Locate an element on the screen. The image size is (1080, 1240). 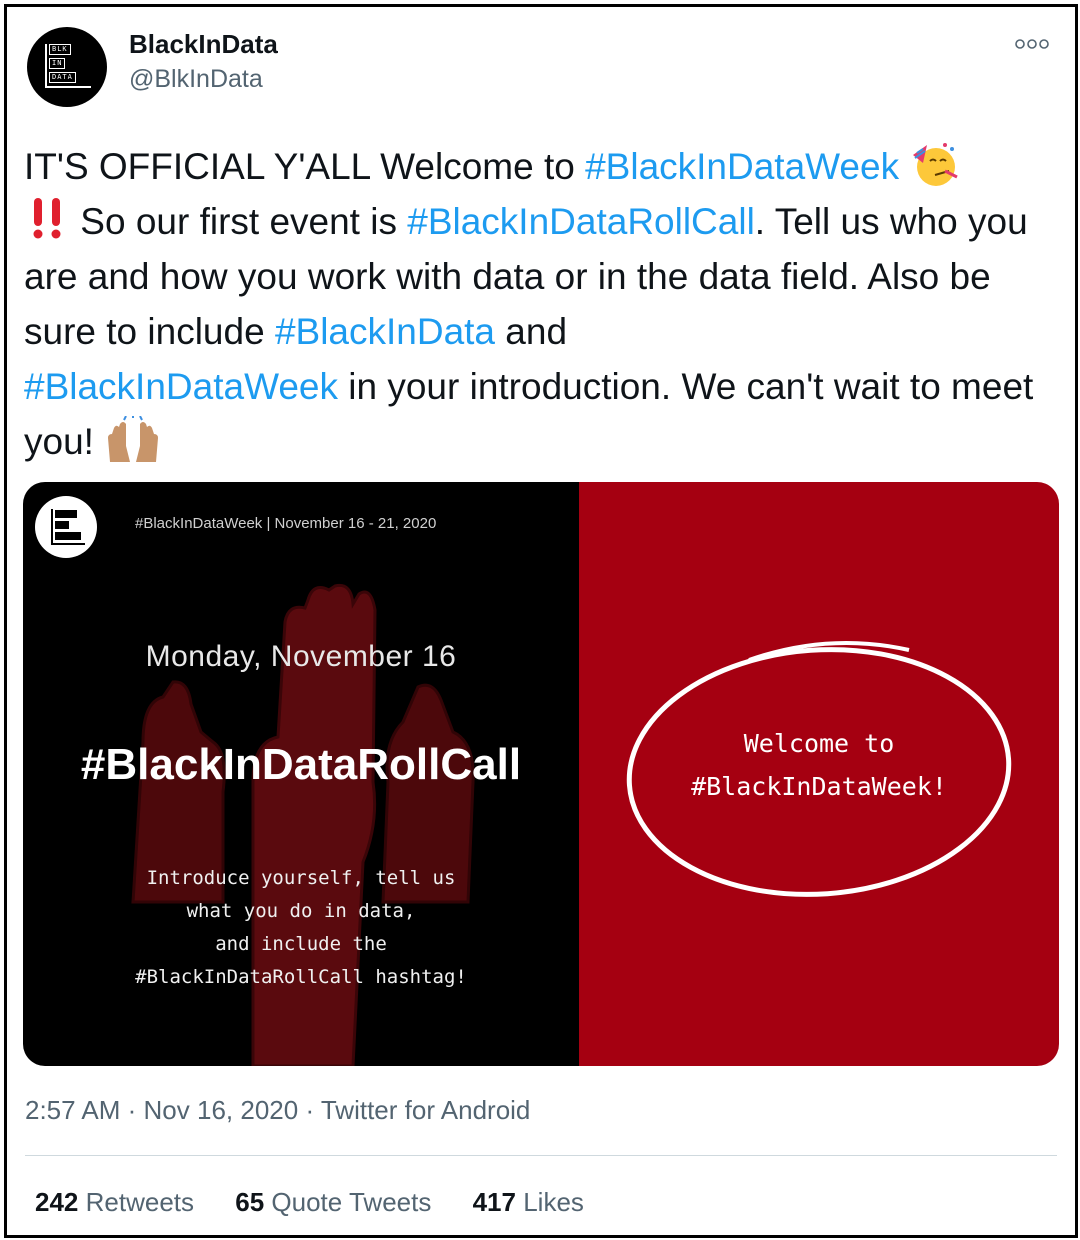
more-icon is located at coordinates (1032, 44).